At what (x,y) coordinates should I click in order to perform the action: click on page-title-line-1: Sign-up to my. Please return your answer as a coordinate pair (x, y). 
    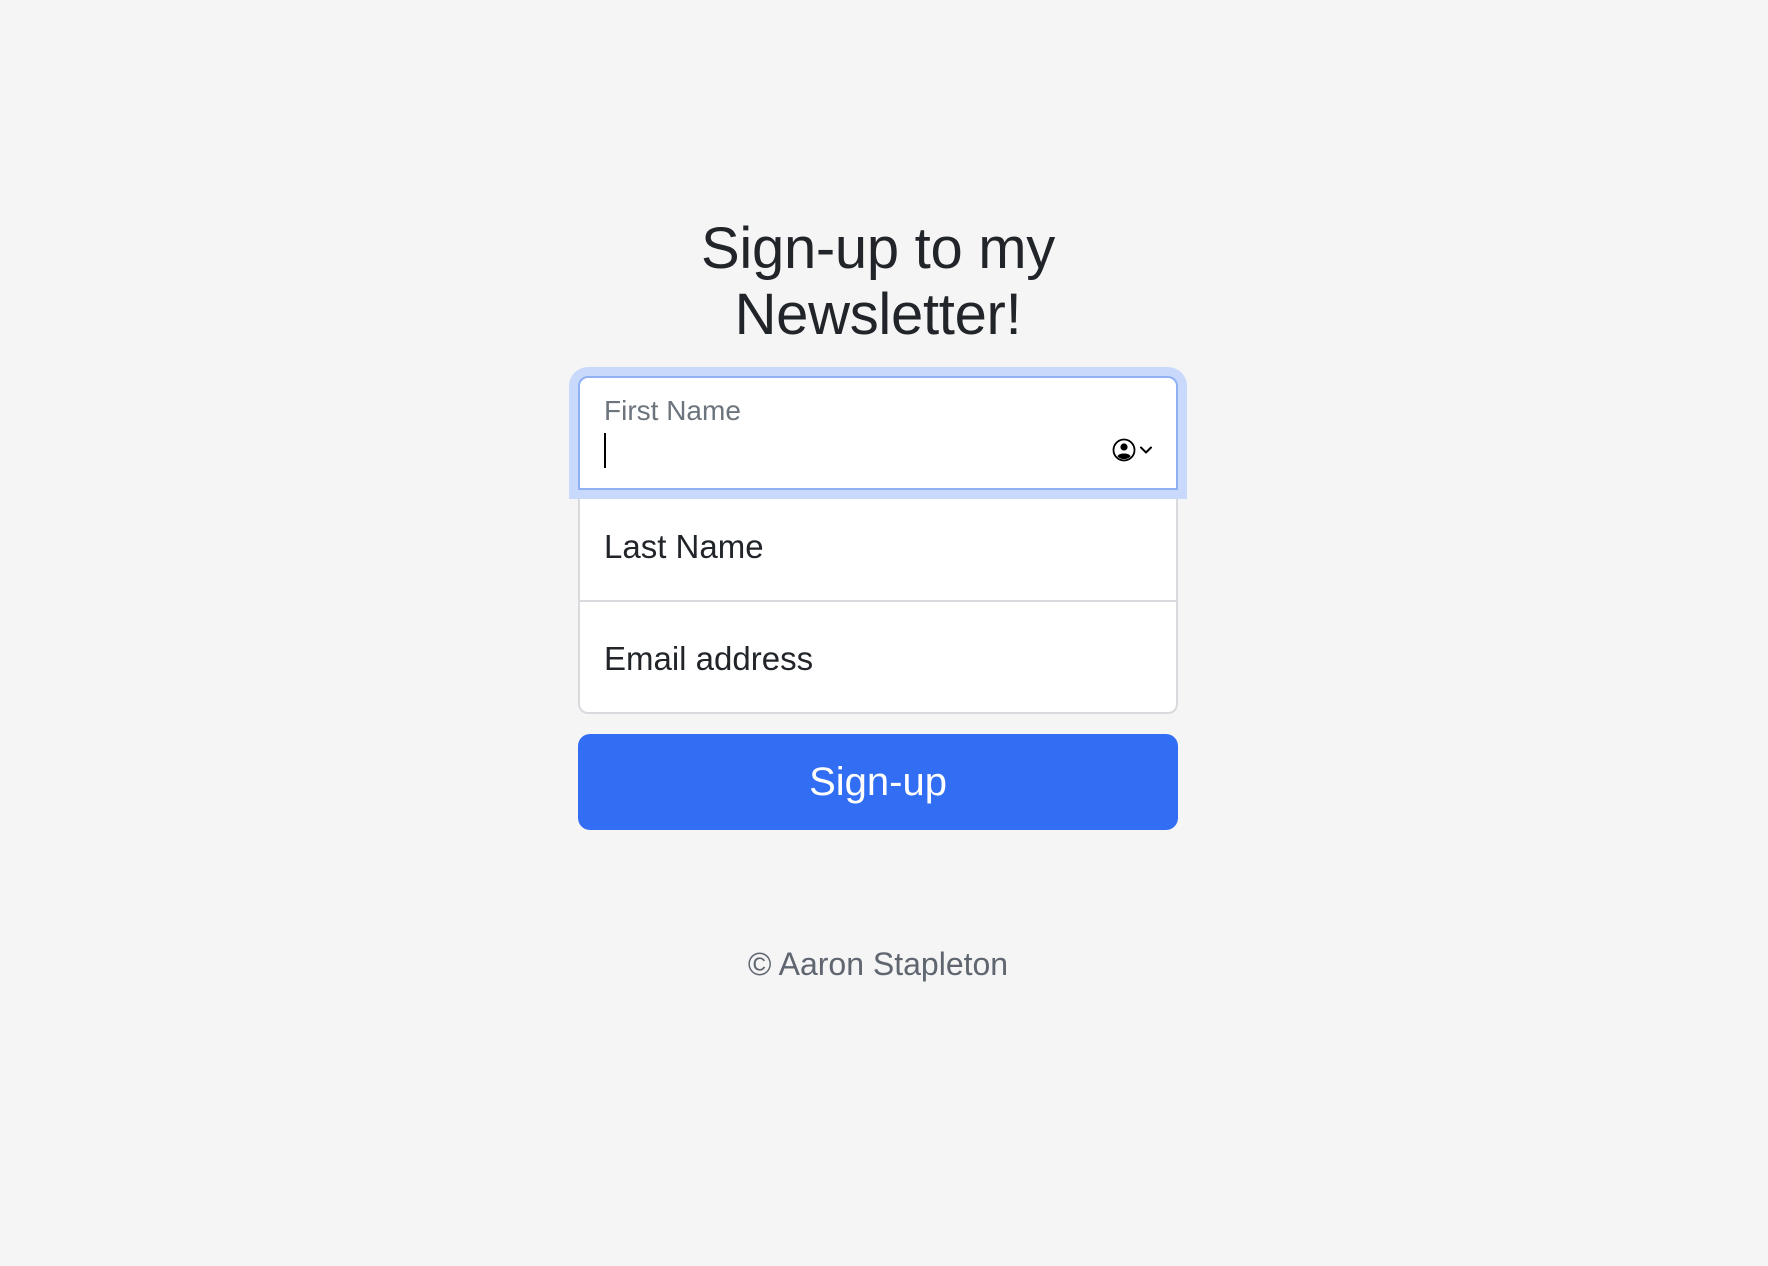
    Looking at the image, I should click on (878, 248).